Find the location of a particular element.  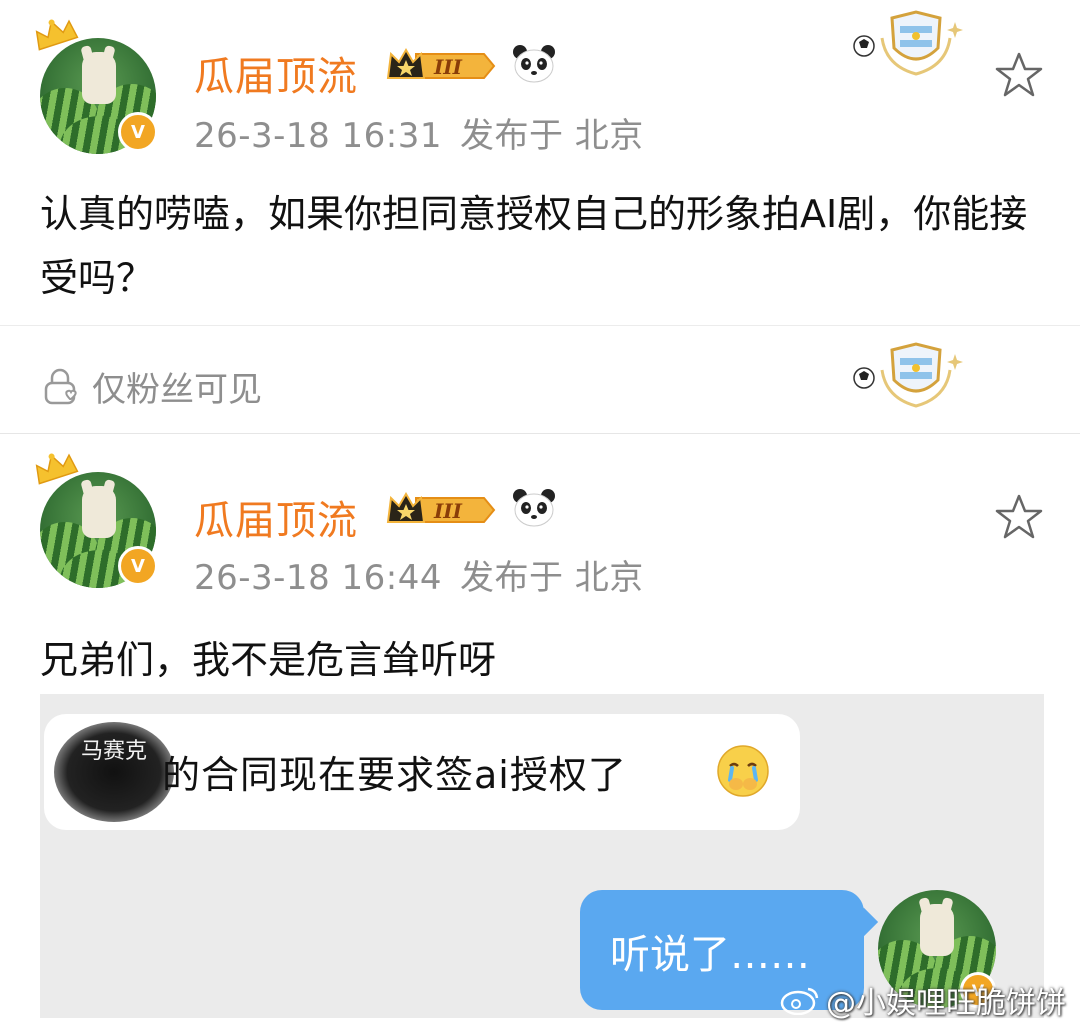

watermark: @小娱哩旺脆饼饼 is located at coordinates (923, 1000).